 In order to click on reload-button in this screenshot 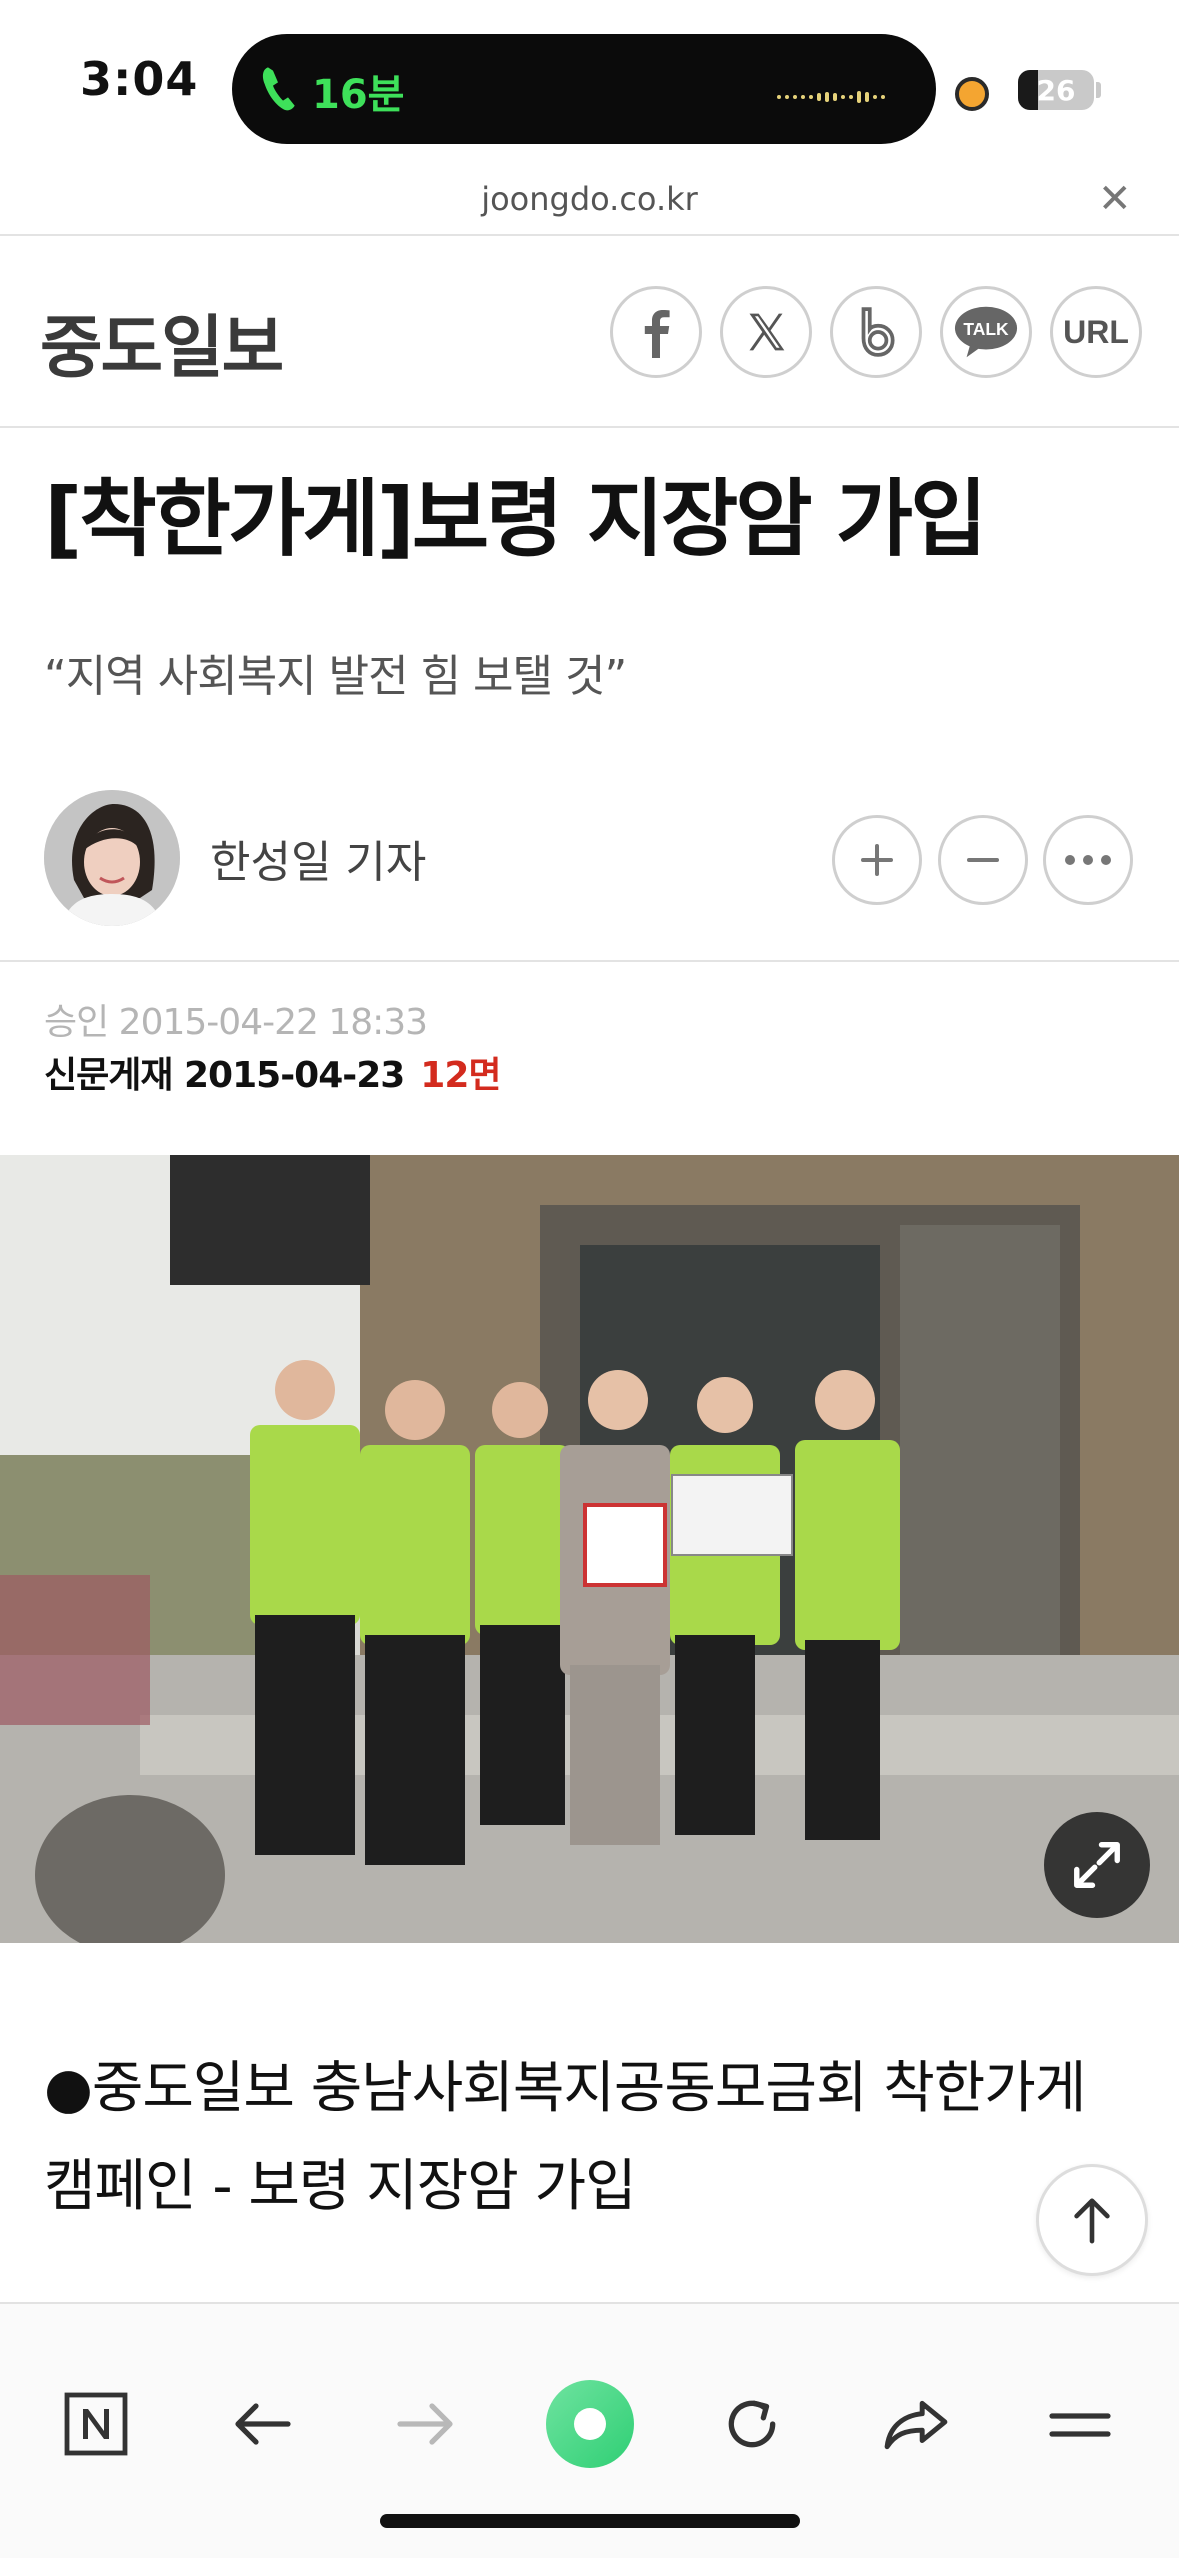, I will do `click(752, 2424)`.